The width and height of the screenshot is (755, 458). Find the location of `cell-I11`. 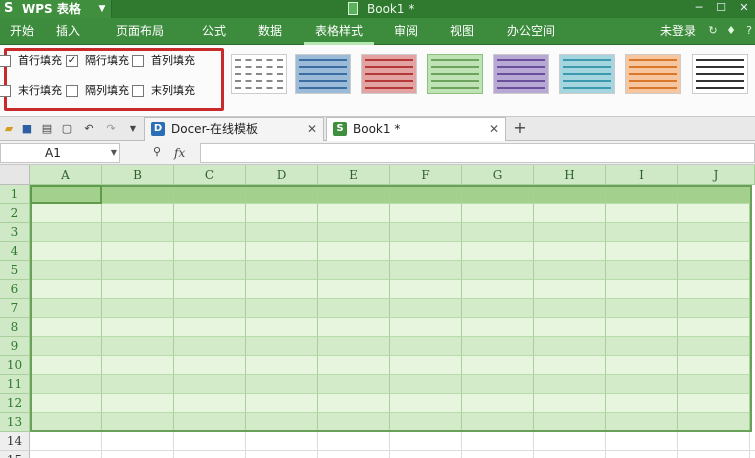

cell-I11 is located at coordinates (642, 384).